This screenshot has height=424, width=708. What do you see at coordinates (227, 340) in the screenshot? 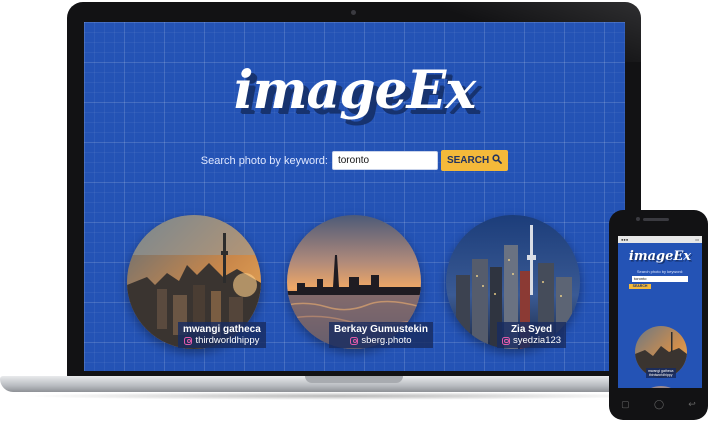
I see `photographer-handle: thirdworldhippy` at bounding box center [227, 340].